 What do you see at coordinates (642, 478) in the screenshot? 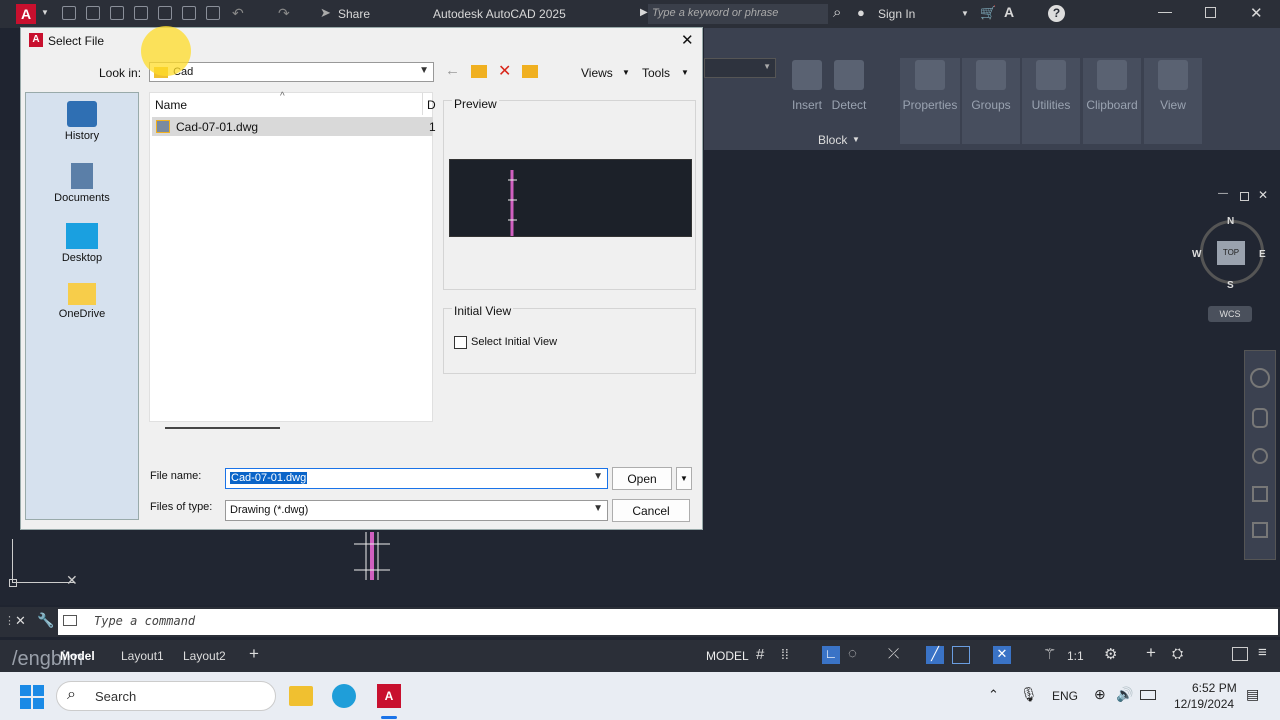
I see `open-button: Open` at bounding box center [642, 478].